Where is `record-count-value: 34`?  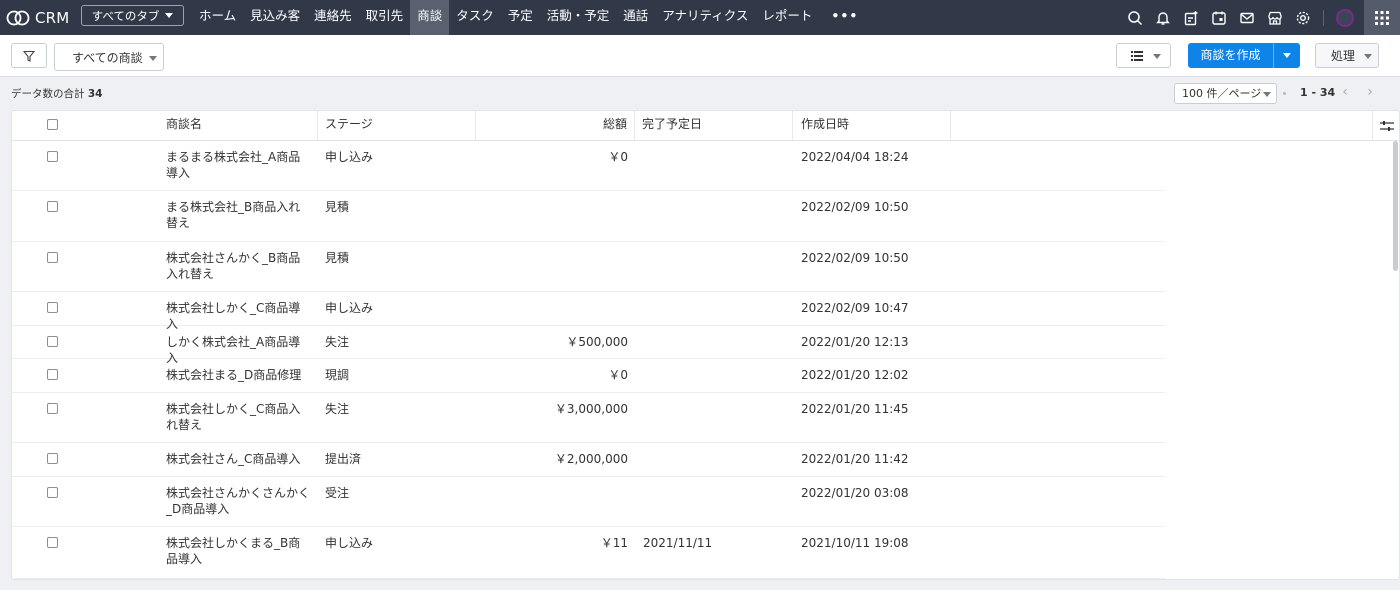
record-count-value: 34 is located at coordinates (95, 94).